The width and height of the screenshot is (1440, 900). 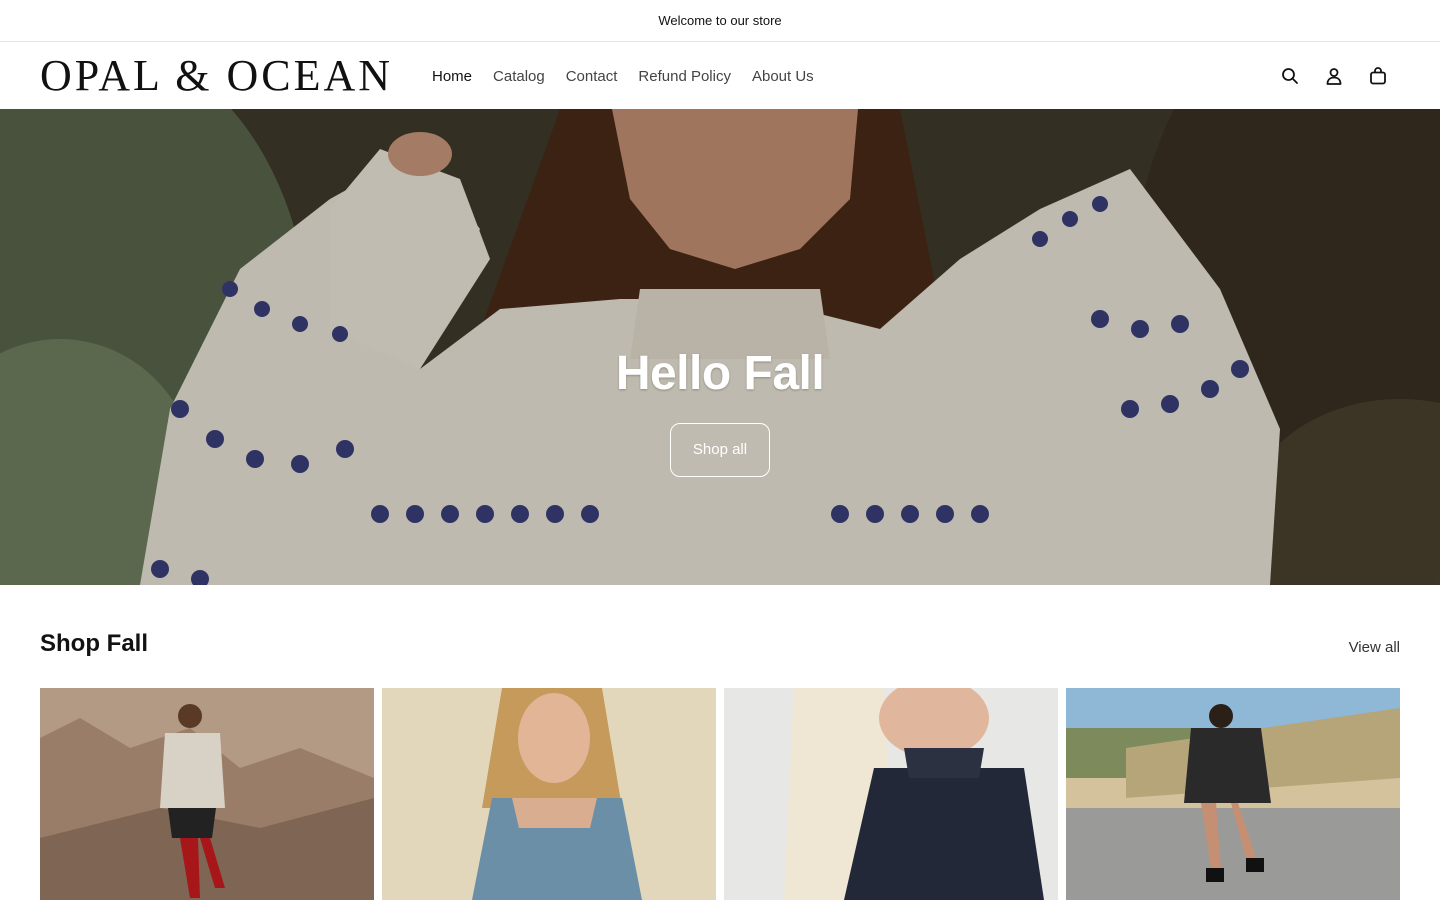 I want to click on store-logo: OPAL & OCEAN, so click(x=227, y=75).